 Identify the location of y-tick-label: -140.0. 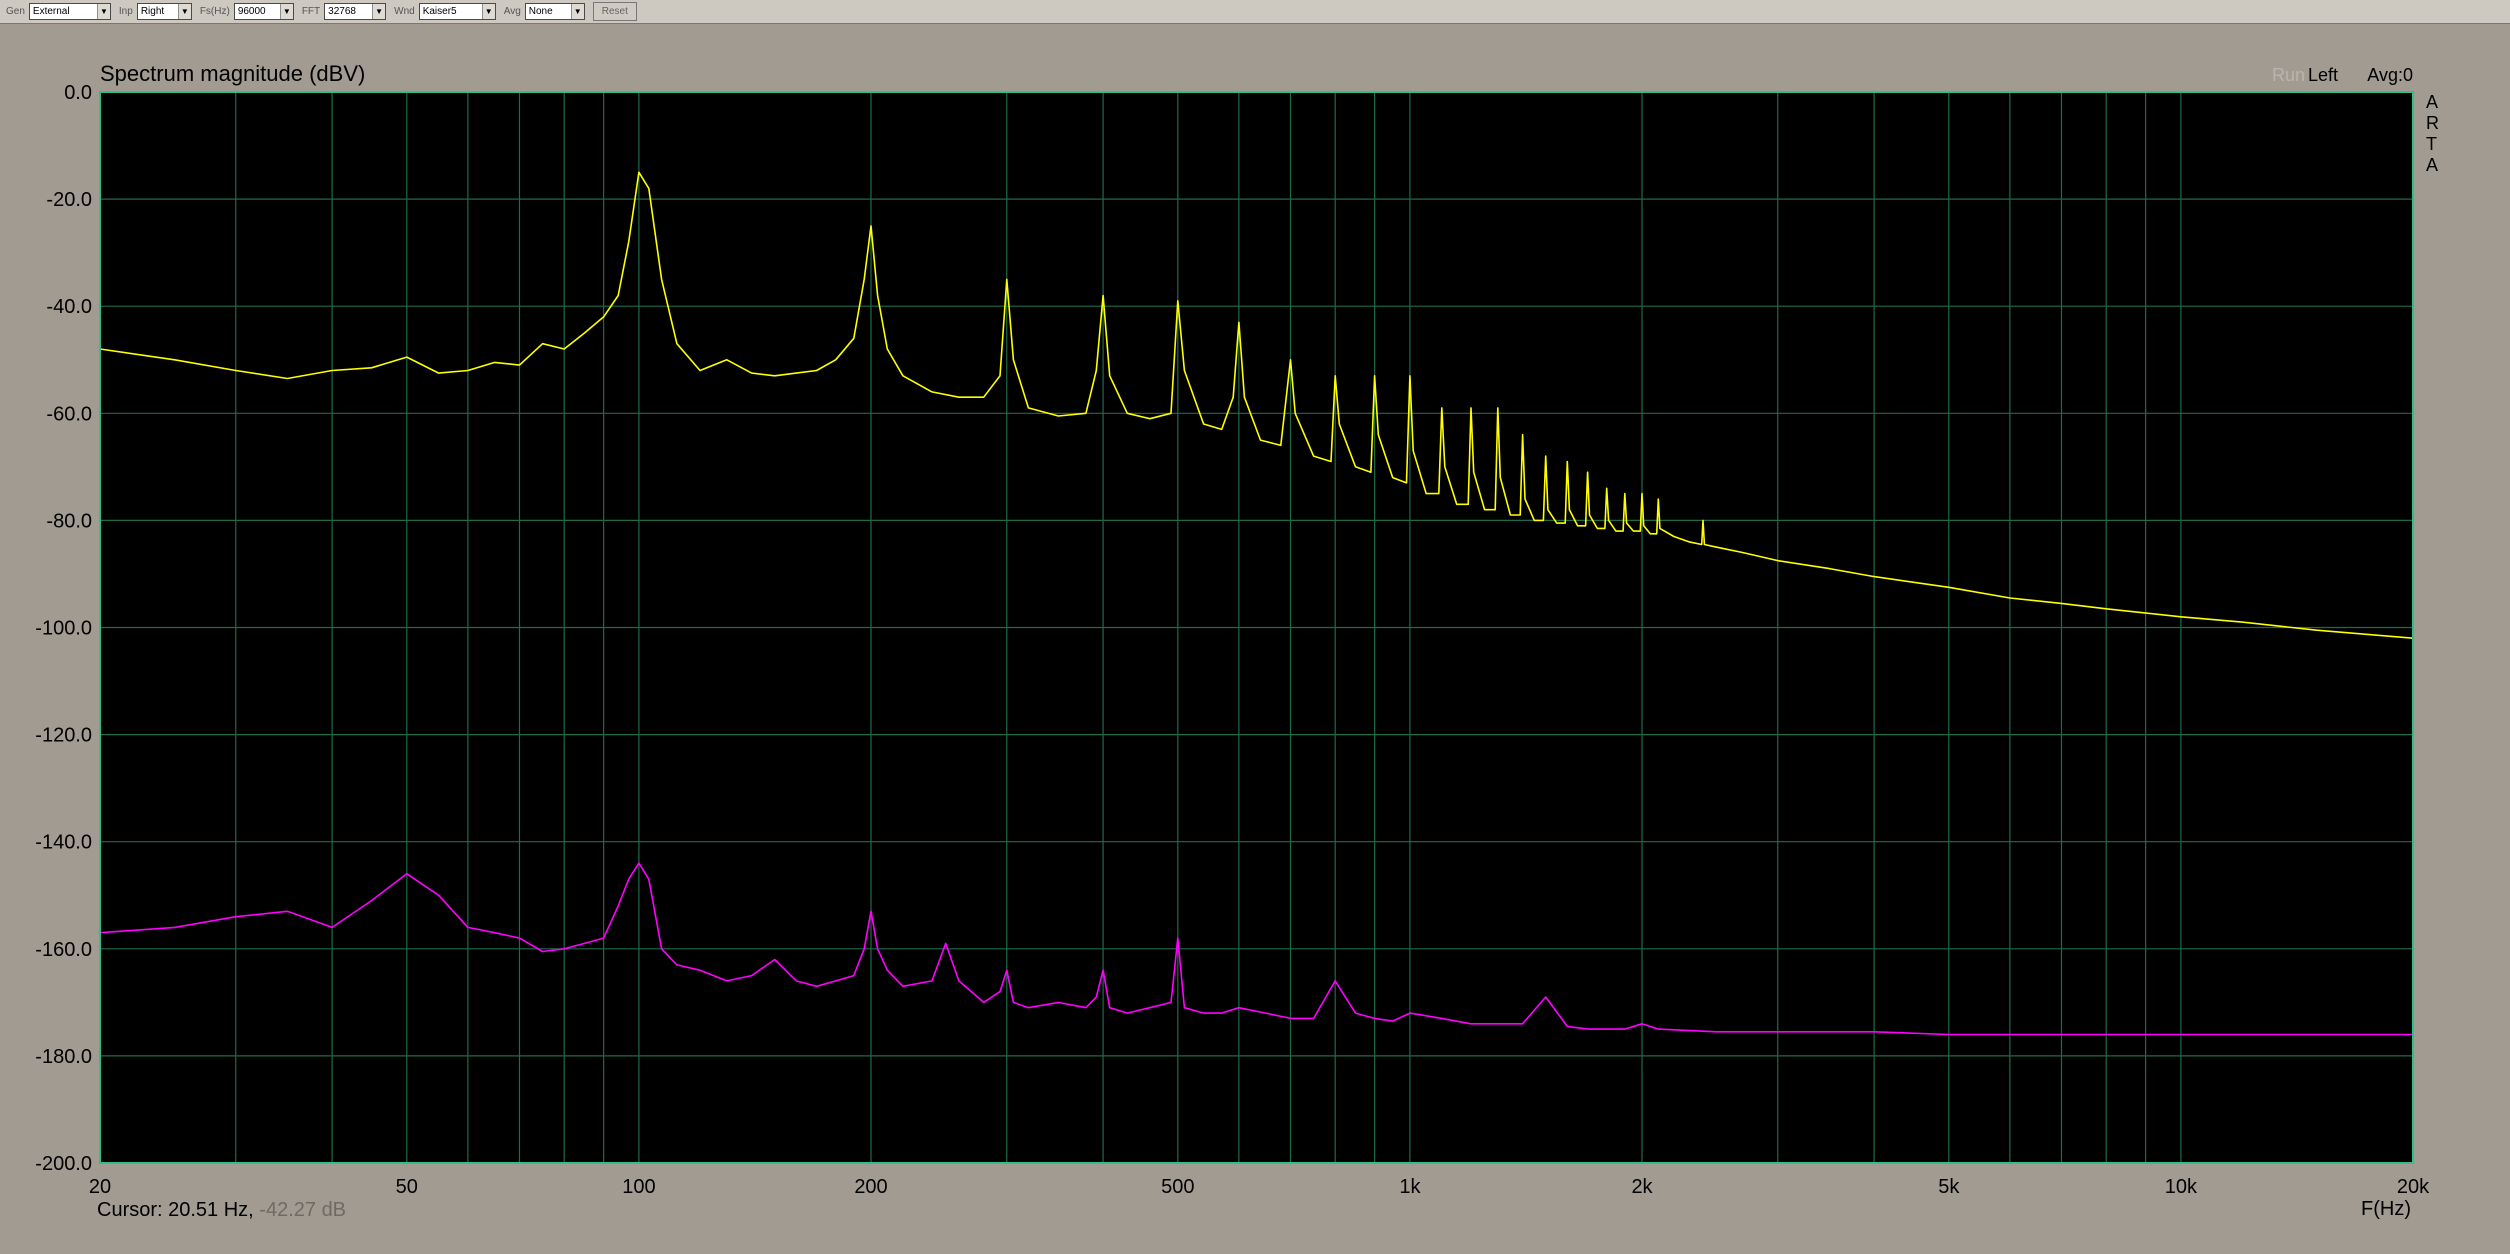
(63, 843).